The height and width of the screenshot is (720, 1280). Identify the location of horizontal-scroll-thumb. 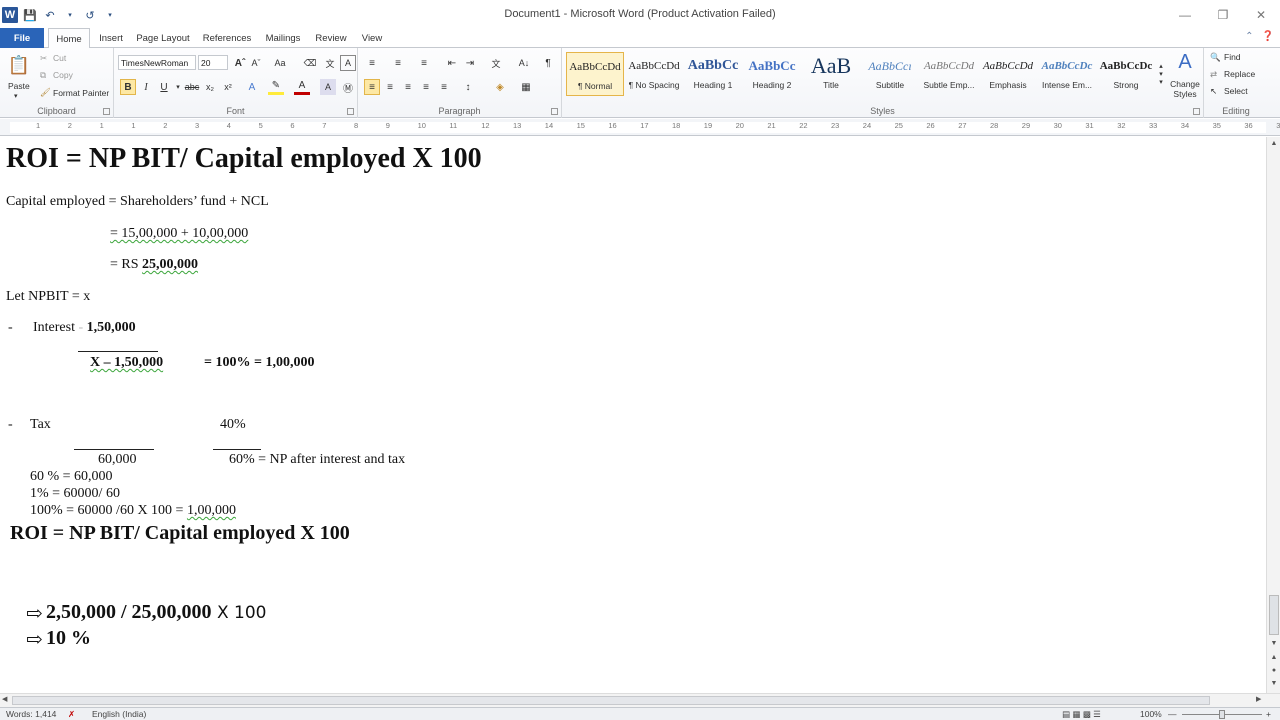
(611, 700).